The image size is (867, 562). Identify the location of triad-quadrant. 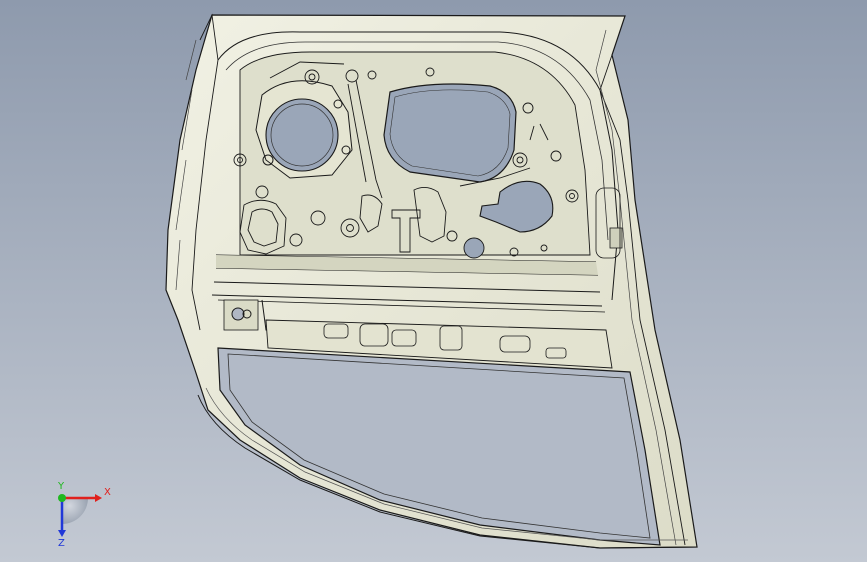
(75, 511).